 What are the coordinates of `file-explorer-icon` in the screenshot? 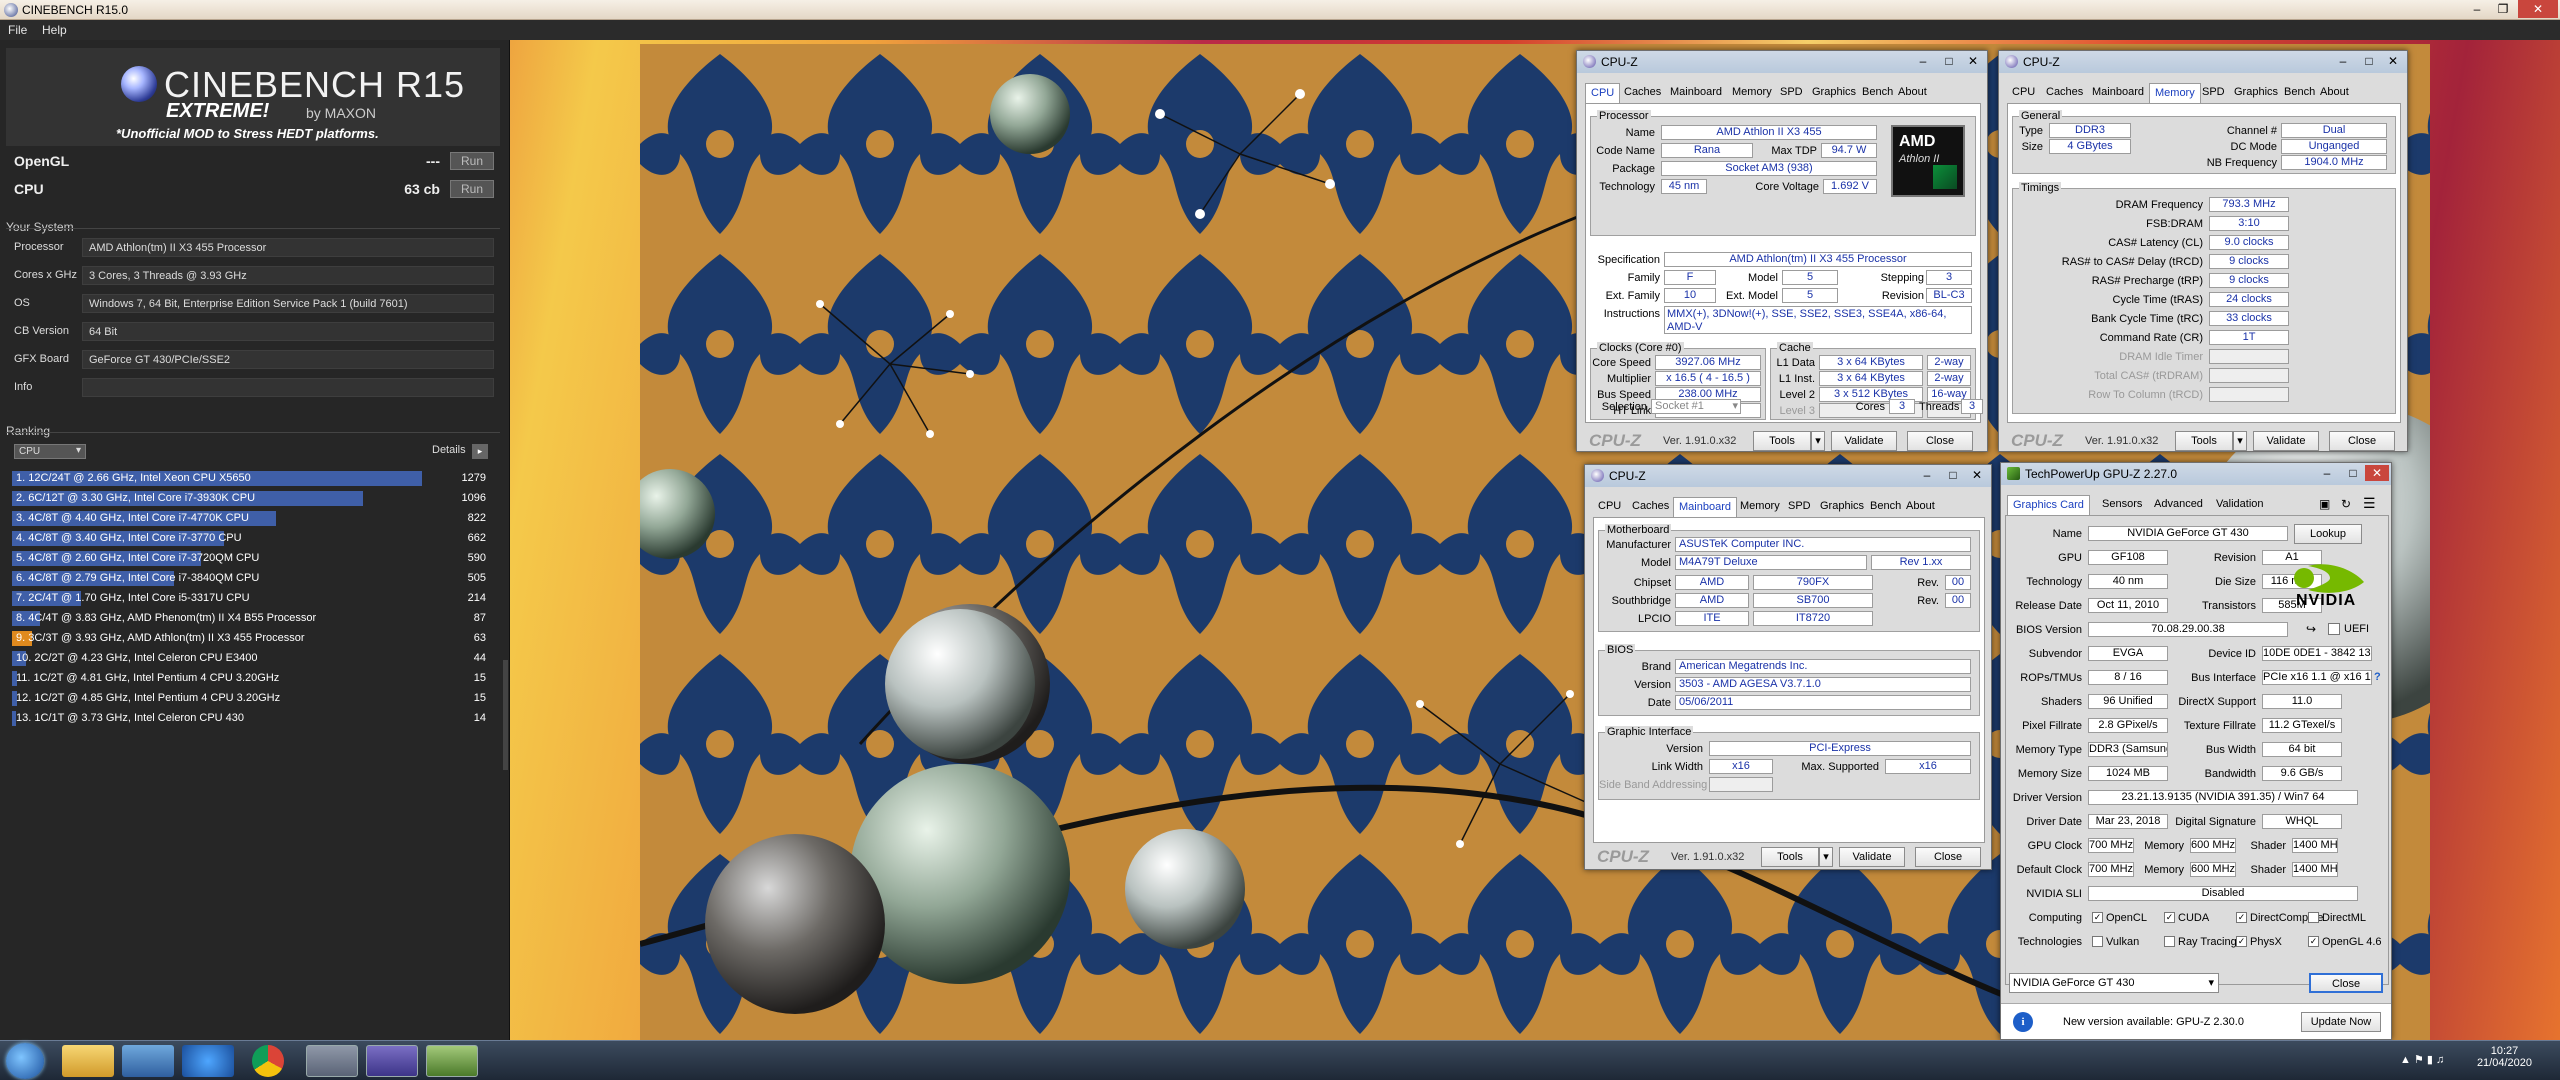 It's located at (88, 1061).